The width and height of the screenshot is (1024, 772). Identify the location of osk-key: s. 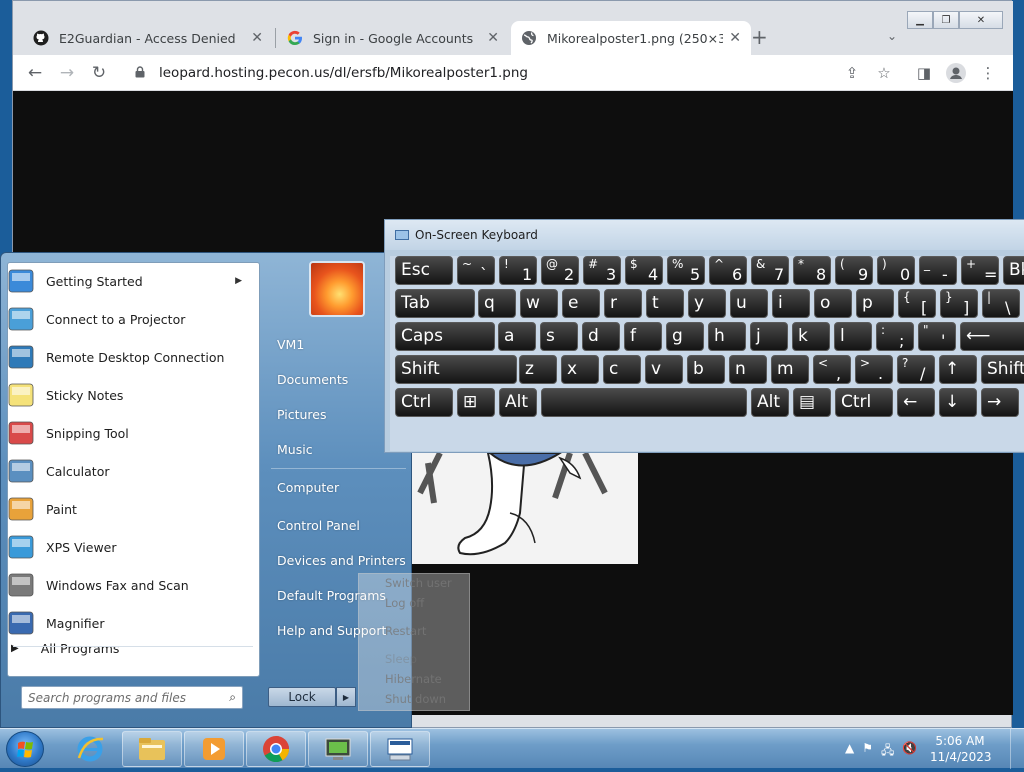
(559, 336).